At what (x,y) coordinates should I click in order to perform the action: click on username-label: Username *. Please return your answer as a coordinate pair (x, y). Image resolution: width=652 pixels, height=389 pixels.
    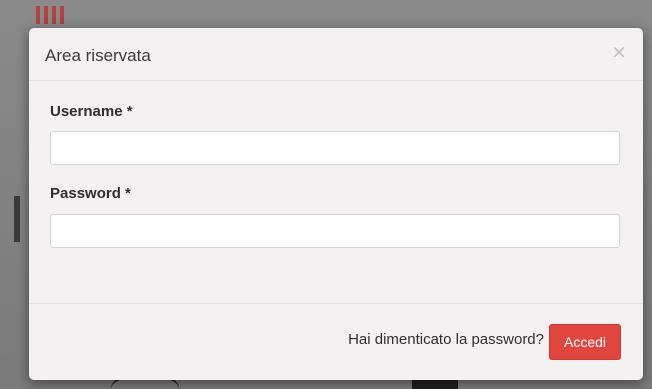
    Looking at the image, I should click on (91, 111).